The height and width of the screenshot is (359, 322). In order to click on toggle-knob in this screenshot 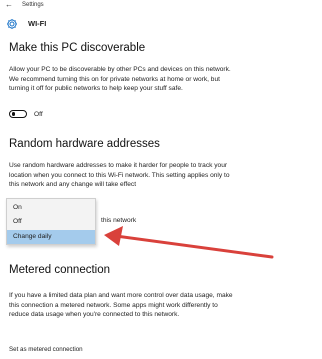, I will do `click(13, 114)`.